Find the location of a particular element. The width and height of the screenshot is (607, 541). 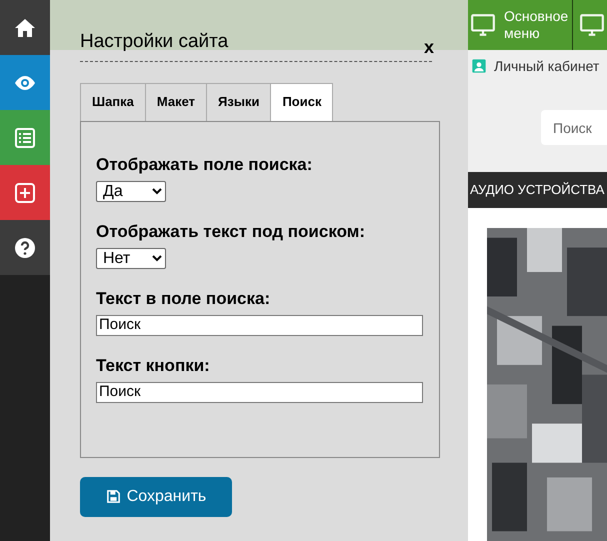

plus-icon is located at coordinates (25, 192).